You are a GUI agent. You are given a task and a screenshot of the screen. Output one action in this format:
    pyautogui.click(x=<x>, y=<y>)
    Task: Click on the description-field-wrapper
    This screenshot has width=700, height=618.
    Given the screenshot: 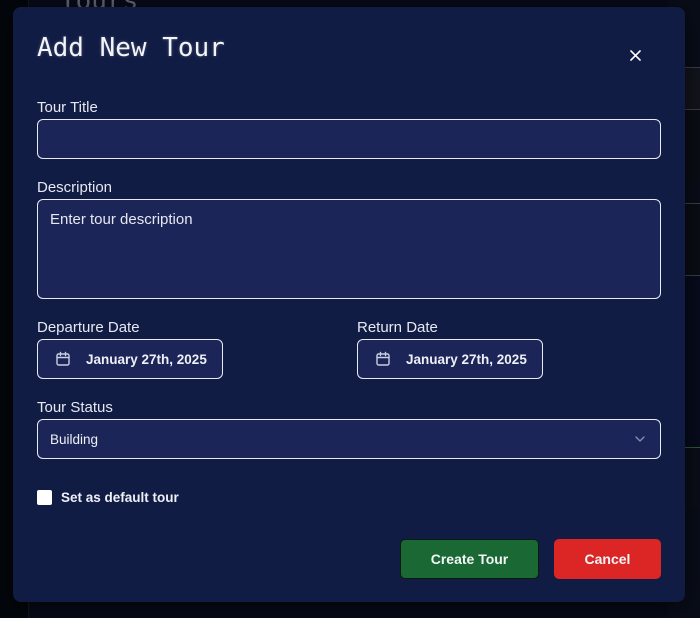 What is the action you would take?
    pyautogui.click(x=349, y=249)
    